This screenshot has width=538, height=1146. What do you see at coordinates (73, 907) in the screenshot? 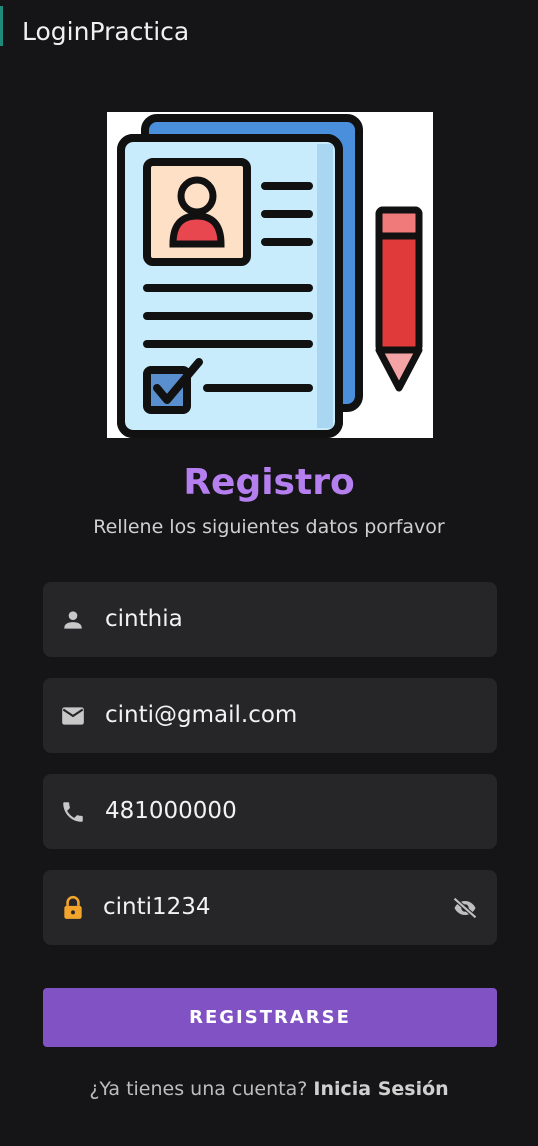
I see `lock-icon` at bounding box center [73, 907].